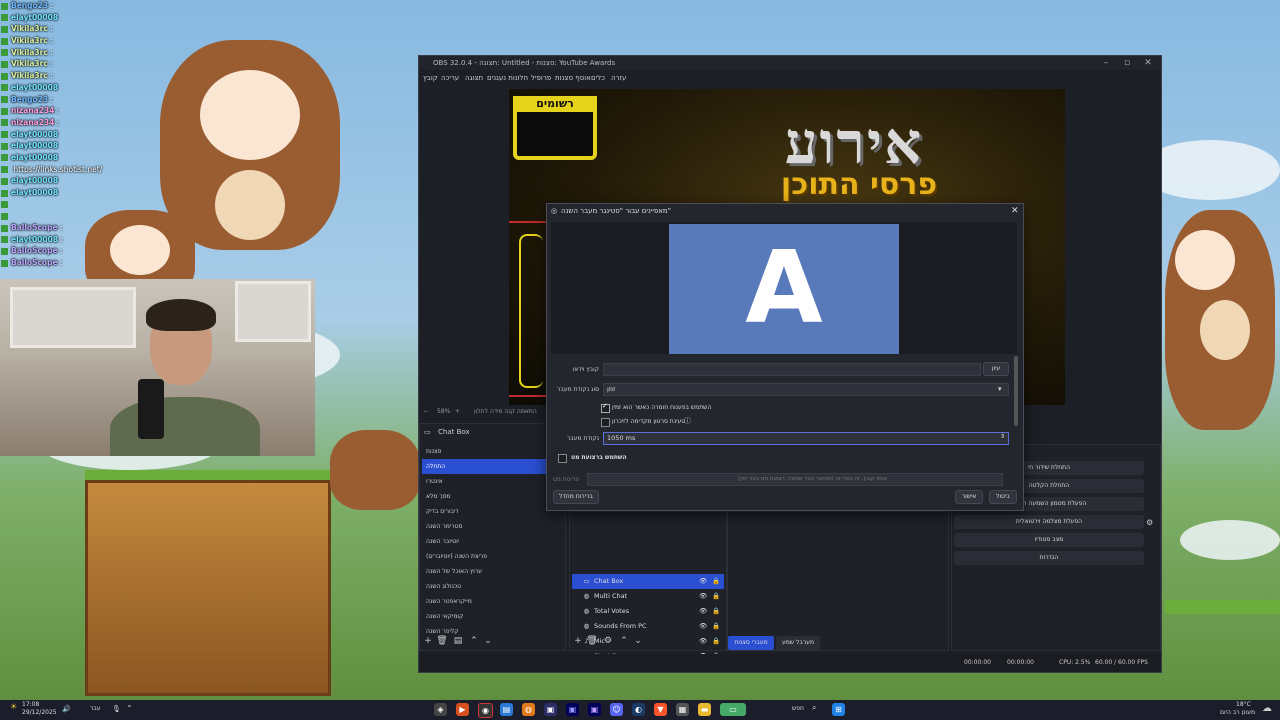 The width and height of the screenshot is (1280, 720). Describe the element at coordinates (598, 78) in the screenshot. I see `menu-item: כלים` at that location.